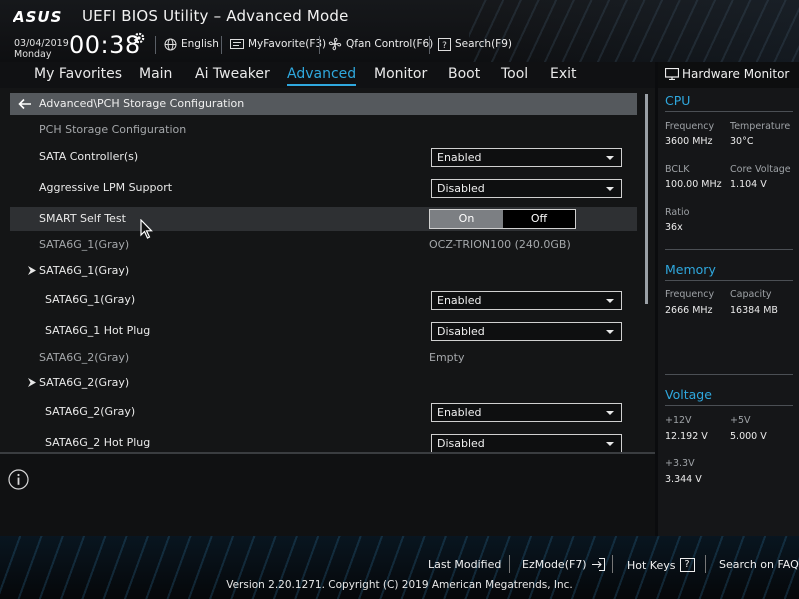 The width and height of the screenshot is (799, 599). Describe the element at coordinates (646, 199) in the screenshot. I see `scrollbar` at that location.